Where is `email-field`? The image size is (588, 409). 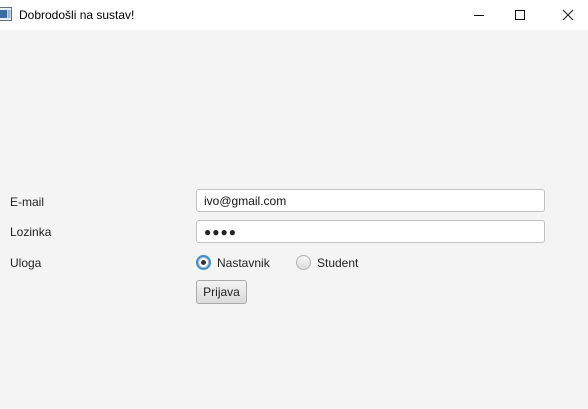 email-field is located at coordinates (370, 200).